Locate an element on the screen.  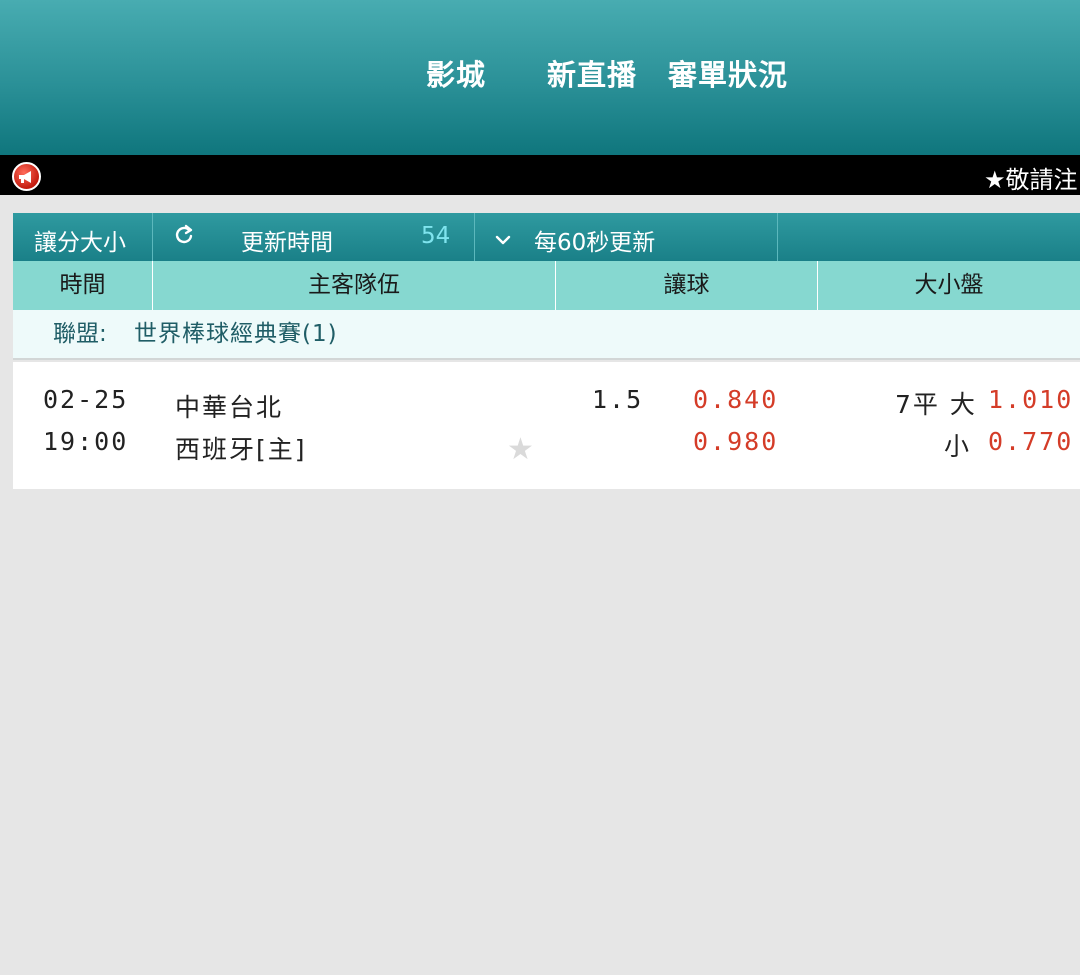
announcement-ticker: ★敬請注 is located at coordinates (540, 175).